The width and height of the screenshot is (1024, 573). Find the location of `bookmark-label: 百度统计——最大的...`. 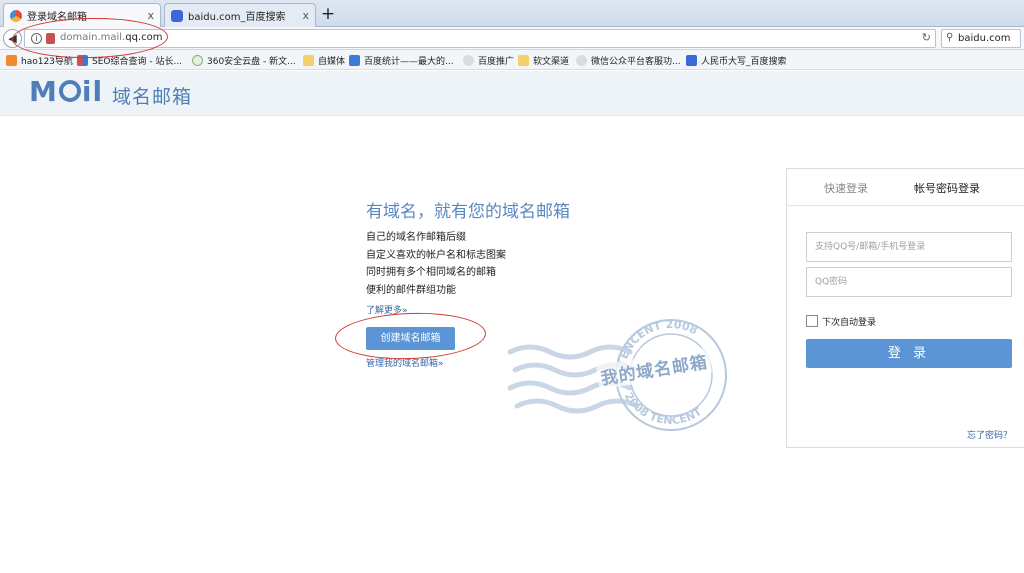

bookmark-label: 百度统计——最大的... is located at coordinates (409, 61).